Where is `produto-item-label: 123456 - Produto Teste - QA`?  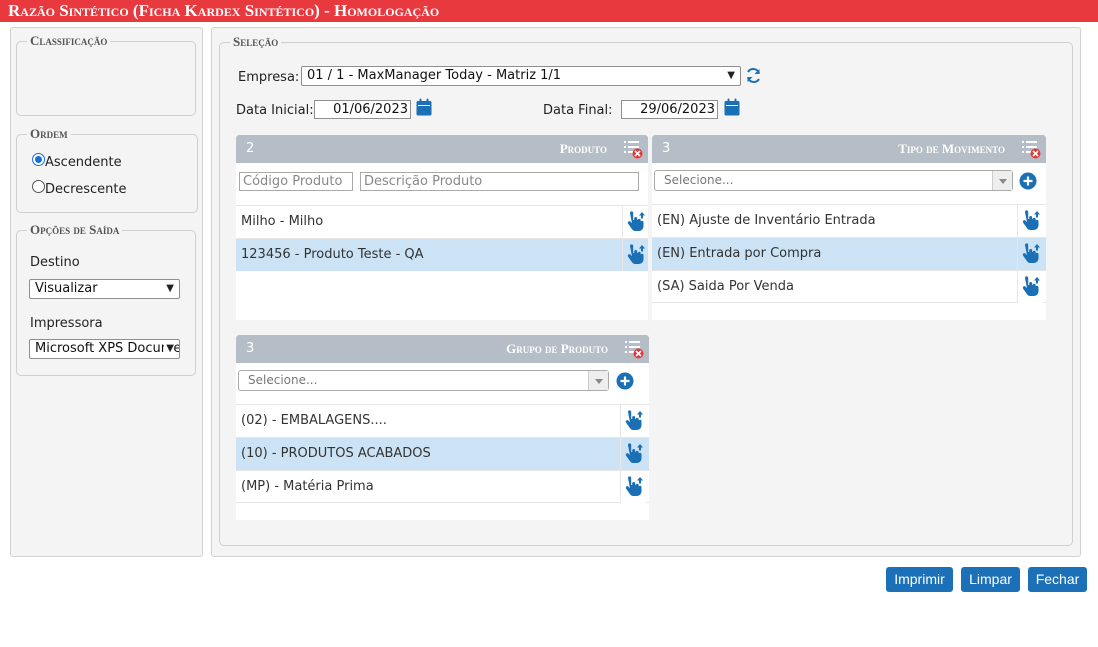 produto-item-label: 123456 - Produto Teste - QA is located at coordinates (332, 254).